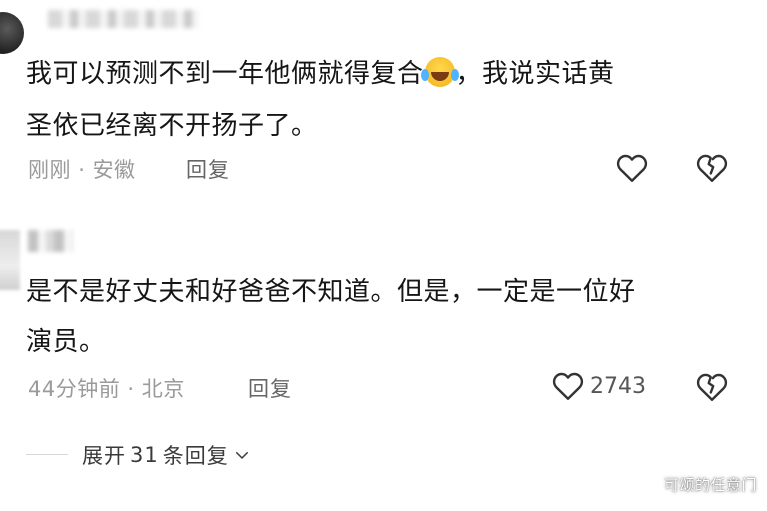  What do you see at coordinates (225, 74) in the screenshot?
I see `comment-text-line1a: 我可以预测不到一年他俩就得复合` at bounding box center [225, 74].